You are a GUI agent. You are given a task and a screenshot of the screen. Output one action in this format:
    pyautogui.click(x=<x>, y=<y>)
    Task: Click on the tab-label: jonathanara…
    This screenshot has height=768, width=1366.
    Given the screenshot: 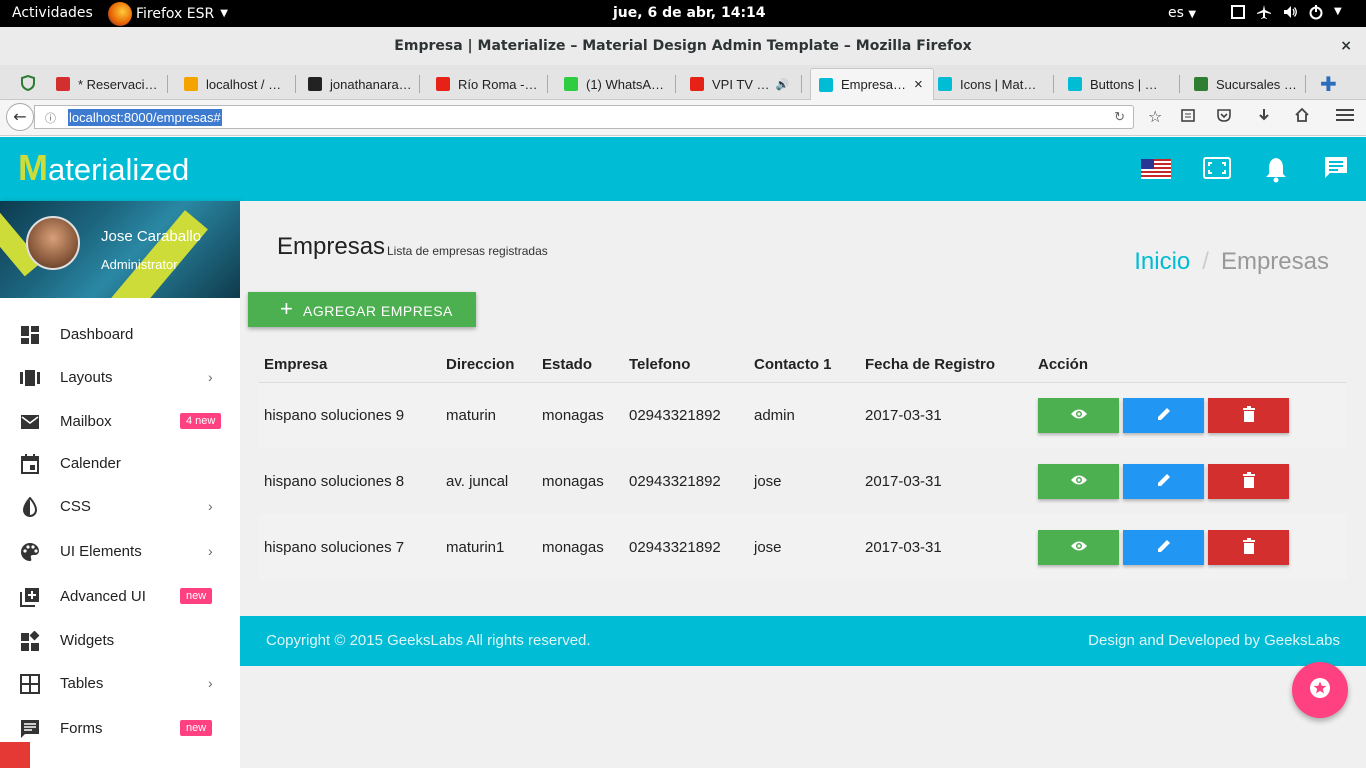 What is the action you would take?
    pyautogui.click(x=371, y=84)
    